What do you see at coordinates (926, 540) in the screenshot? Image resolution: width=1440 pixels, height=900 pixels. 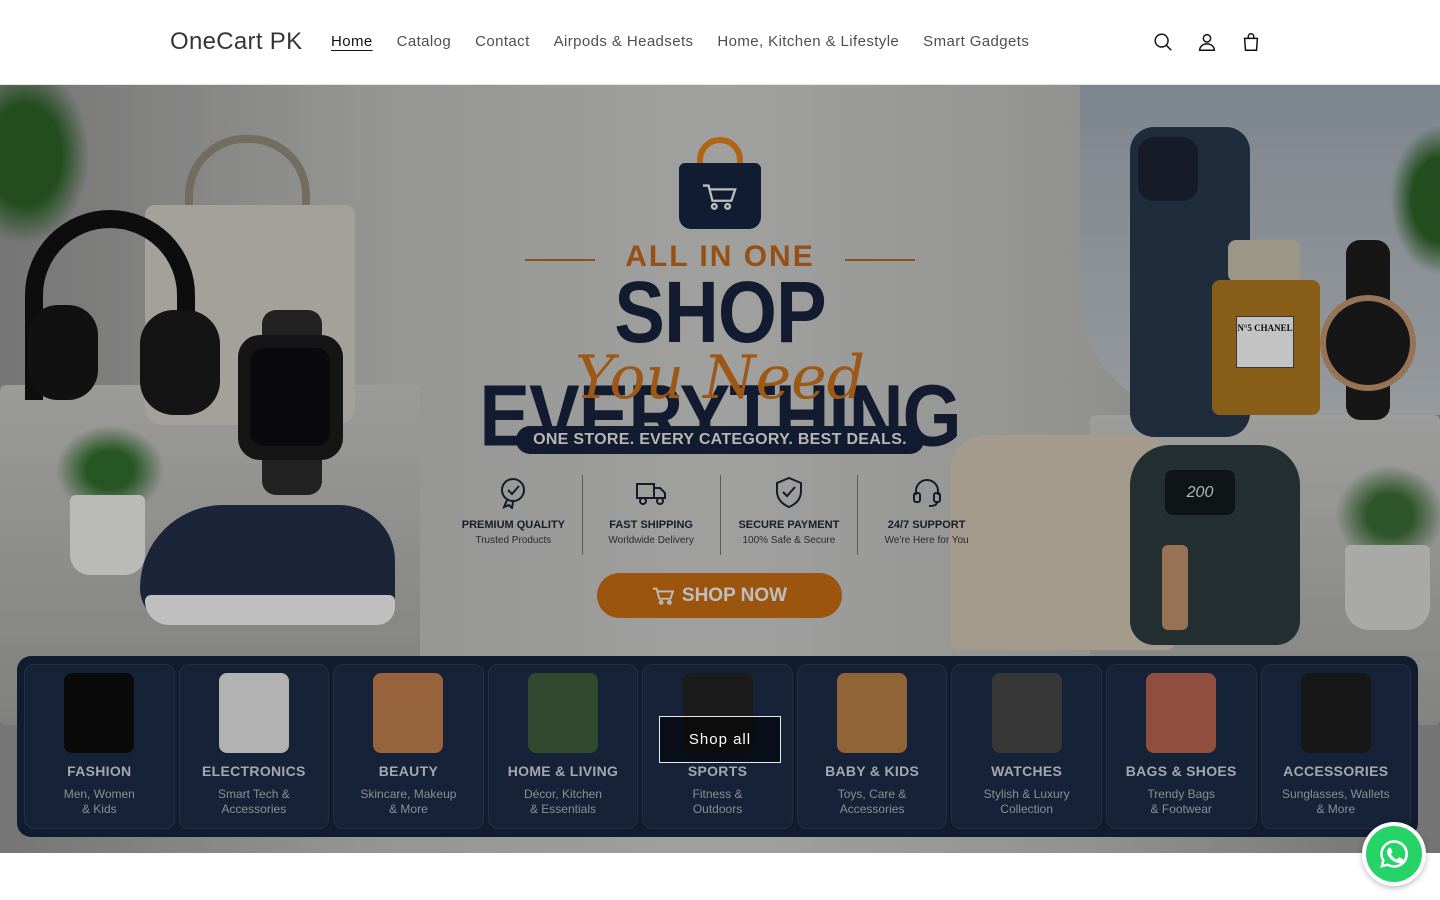 I see `feature-subtitle: We're Here for You` at bounding box center [926, 540].